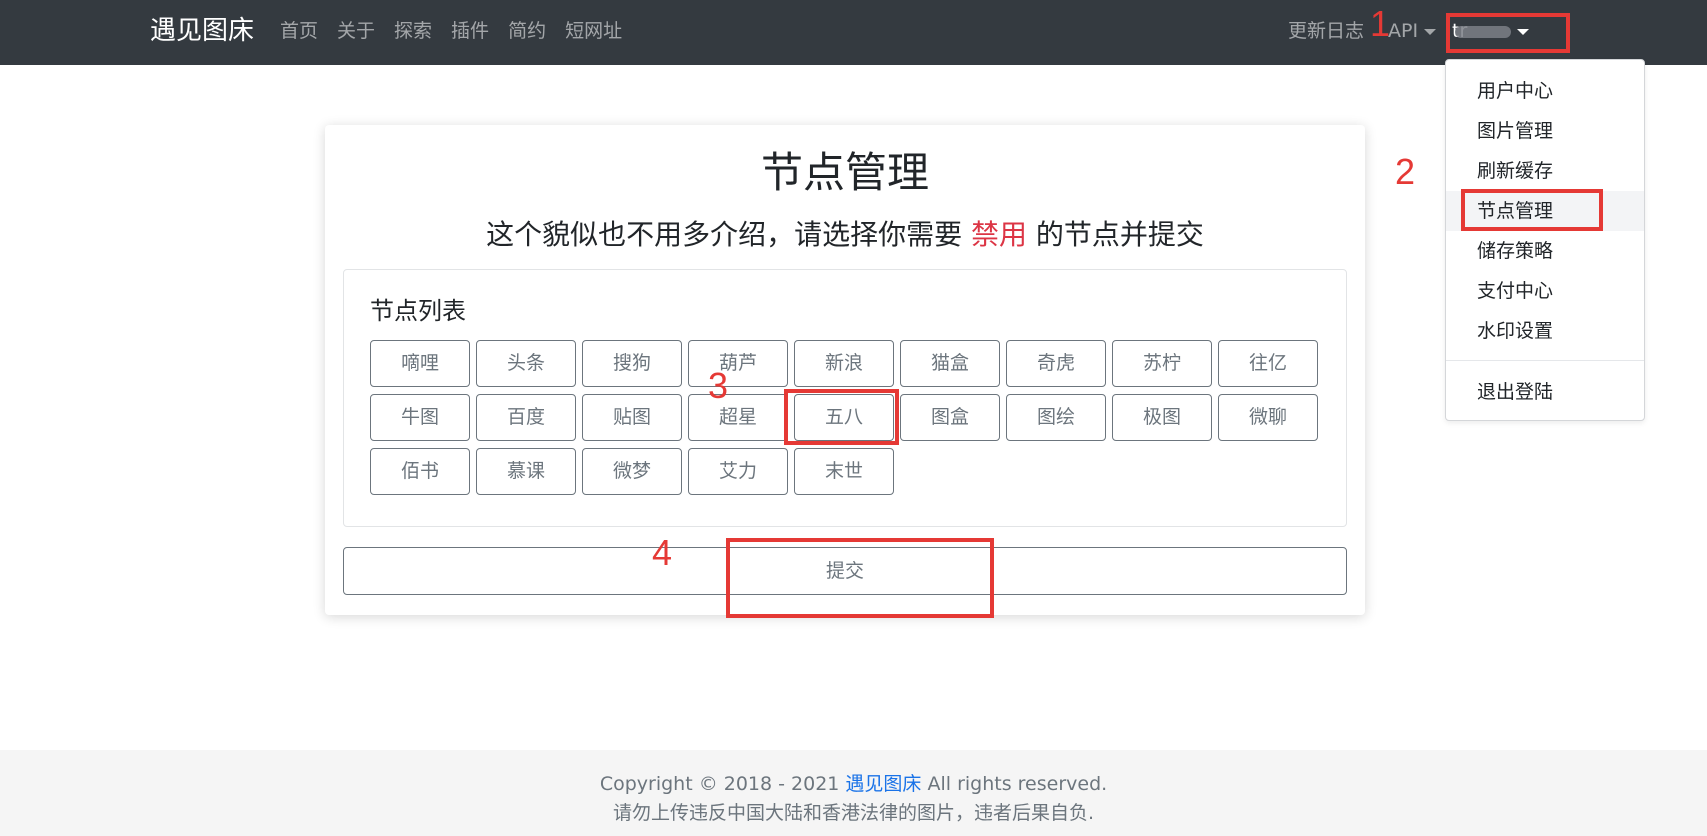  Describe the element at coordinates (950, 363) in the screenshot. I see `node-button: 猫盒` at that location.